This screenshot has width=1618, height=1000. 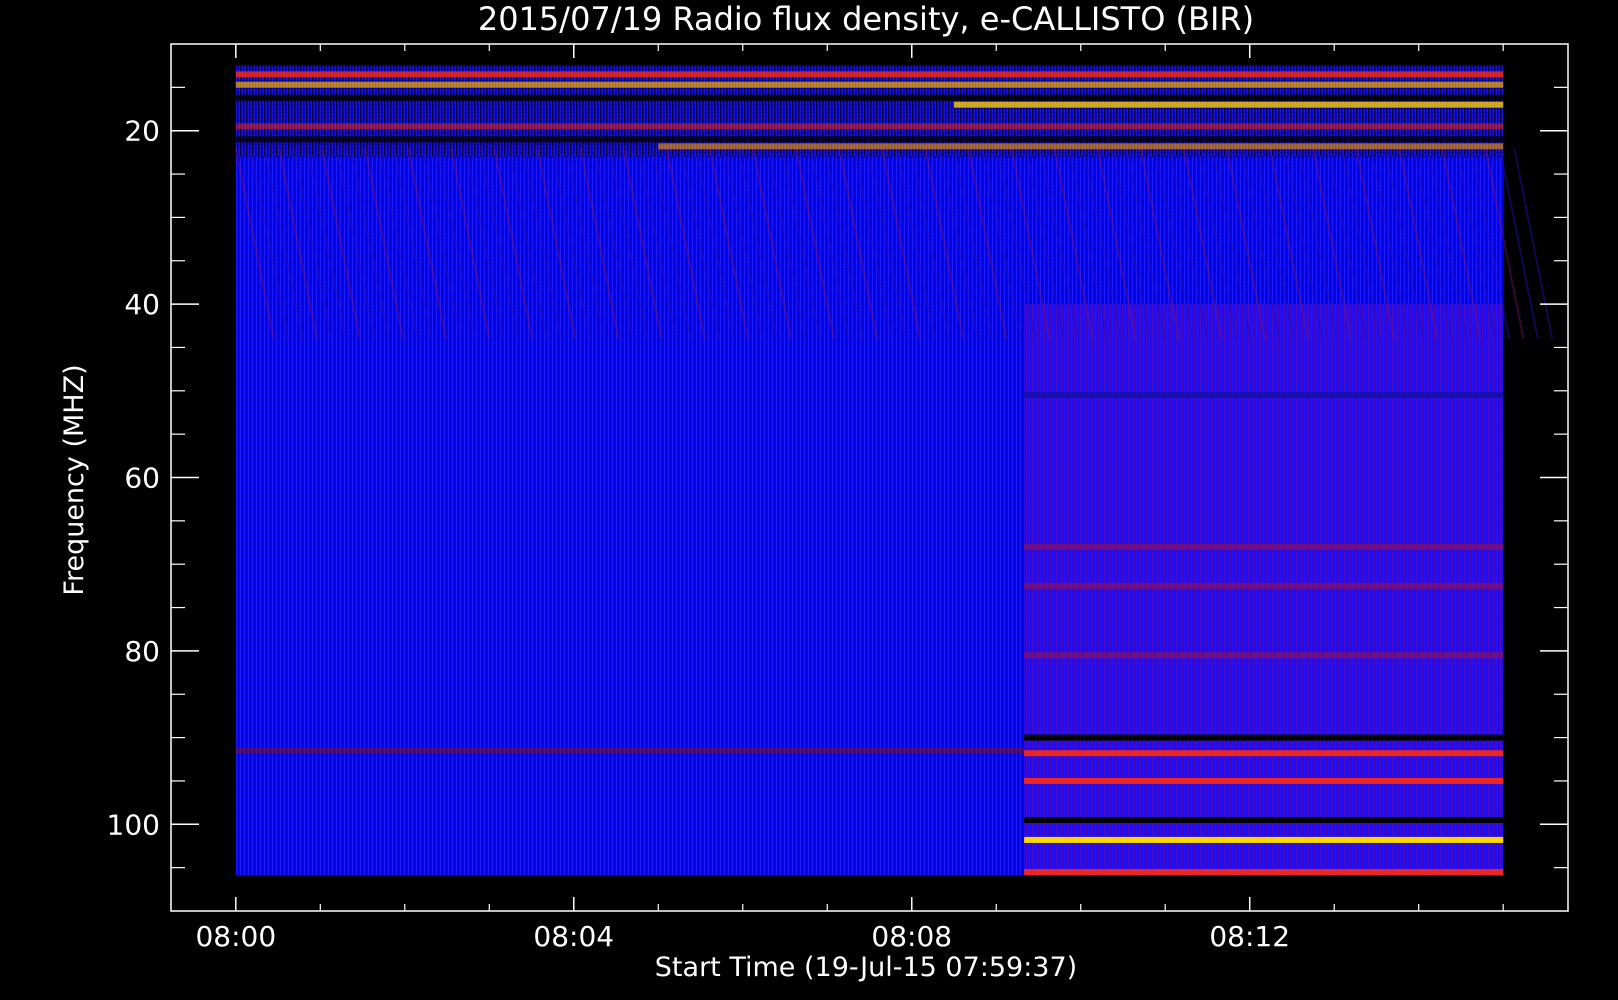 What do you see at coordinates (133, 824) in the screenshot?
I see `y-tick-label: 100` at bounding box center [133, 824].